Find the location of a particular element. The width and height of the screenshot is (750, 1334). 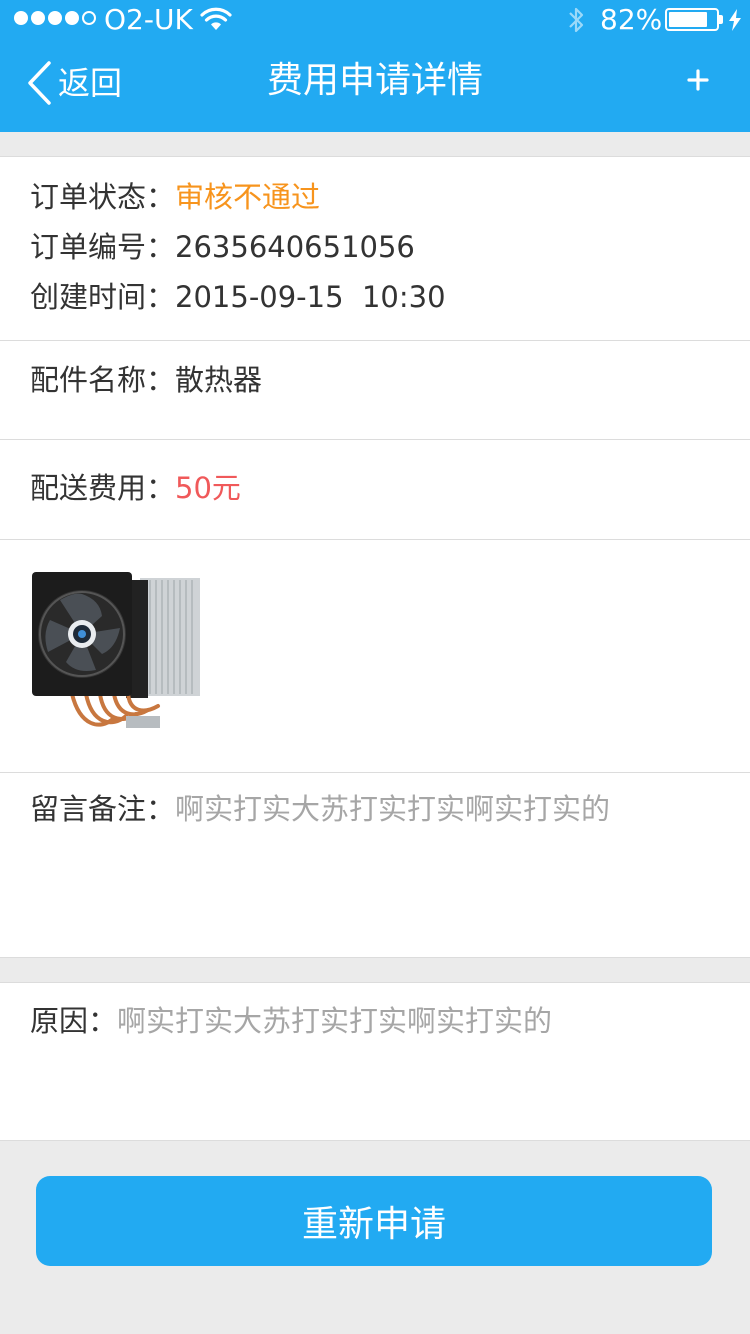

remark-row: 留言备注：啊实打实大苏打实打实啊实打实的 is located at coordinates (320, 809).